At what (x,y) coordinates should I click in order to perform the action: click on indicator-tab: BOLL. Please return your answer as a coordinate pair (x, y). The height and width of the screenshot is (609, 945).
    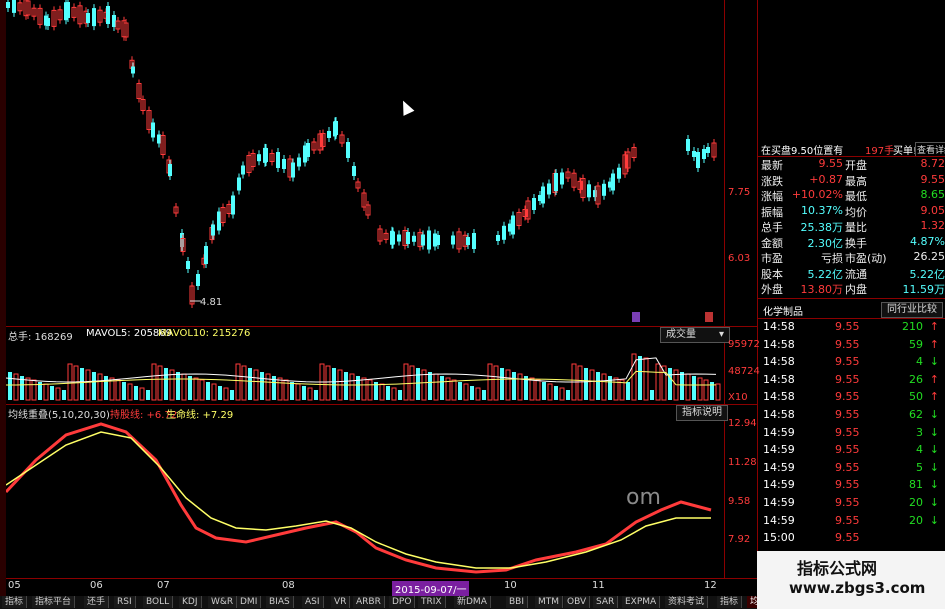
    Looking at the image, I should click on (158, 602).